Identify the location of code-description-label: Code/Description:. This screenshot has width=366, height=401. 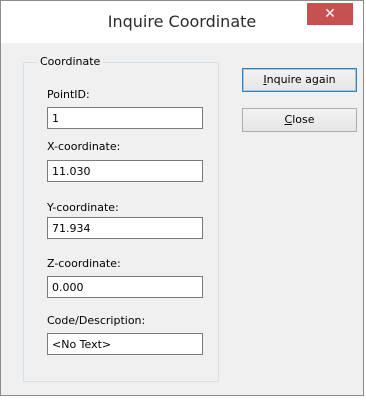
(96, 320).